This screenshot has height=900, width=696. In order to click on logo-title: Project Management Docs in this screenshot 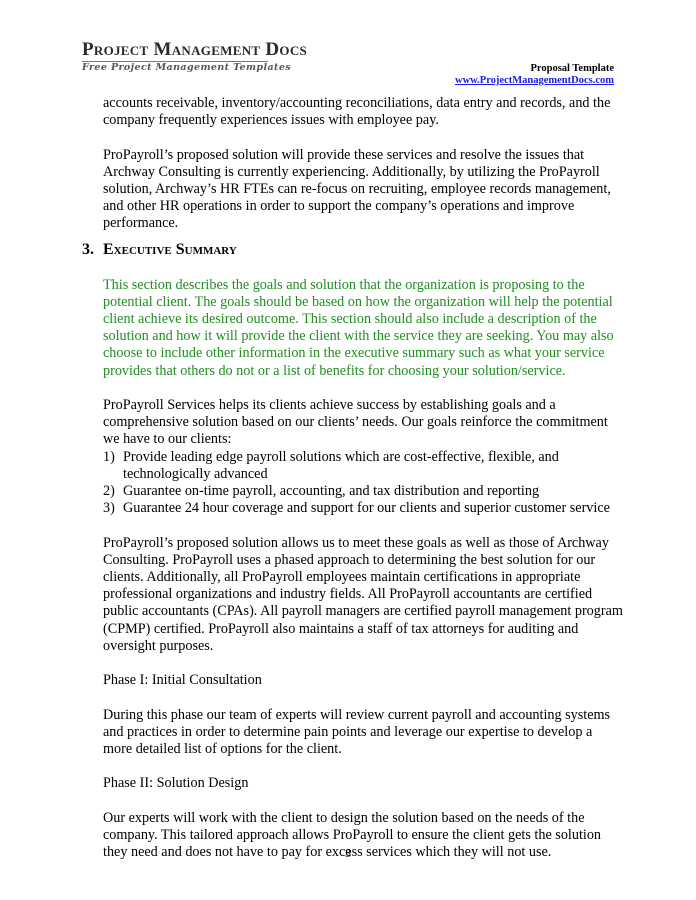, I will do `click(195, 49)`.